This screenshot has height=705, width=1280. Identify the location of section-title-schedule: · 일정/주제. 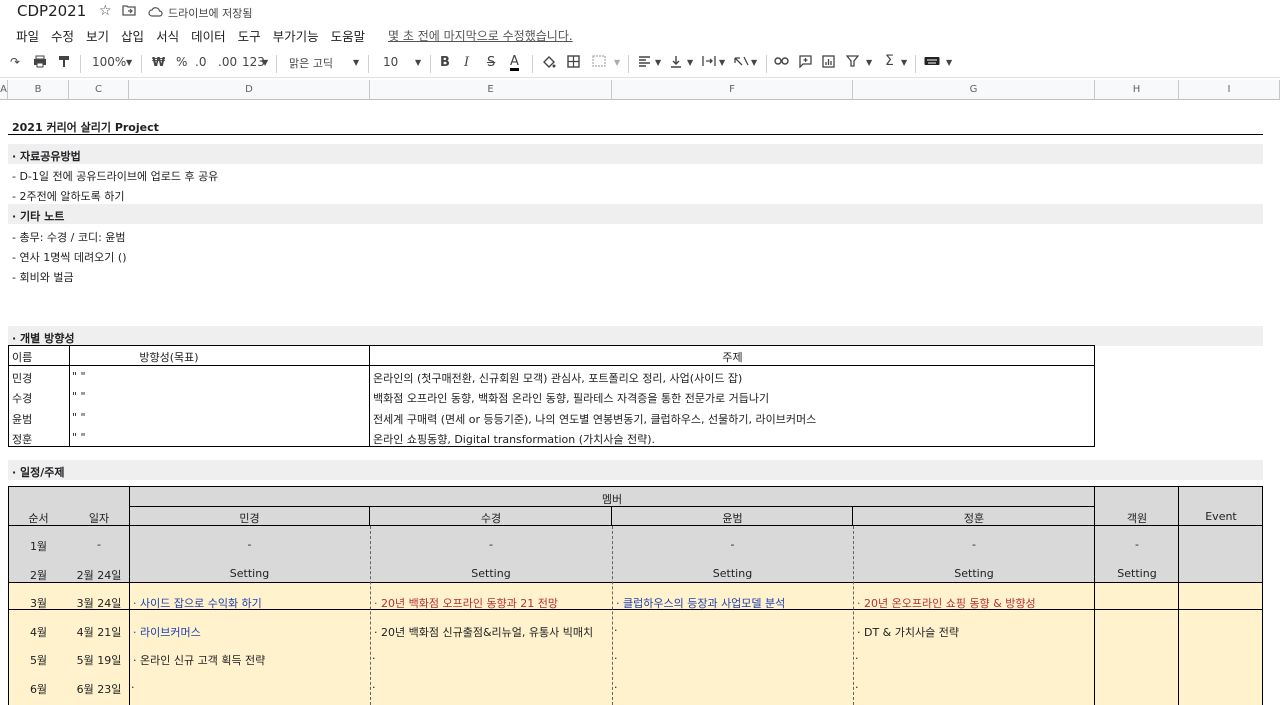
(38, 472).